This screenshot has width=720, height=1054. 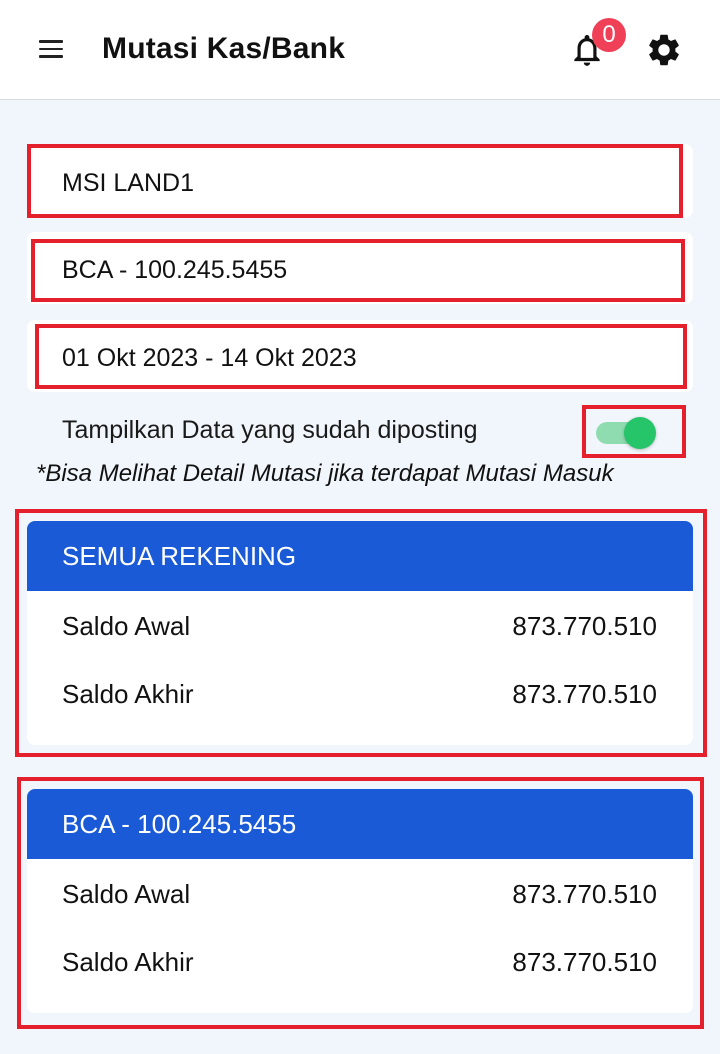 What do you see at coordinates (627, 433) in the screenshot?
I see `show-posted-toggle` at bounding box center [627, 433].